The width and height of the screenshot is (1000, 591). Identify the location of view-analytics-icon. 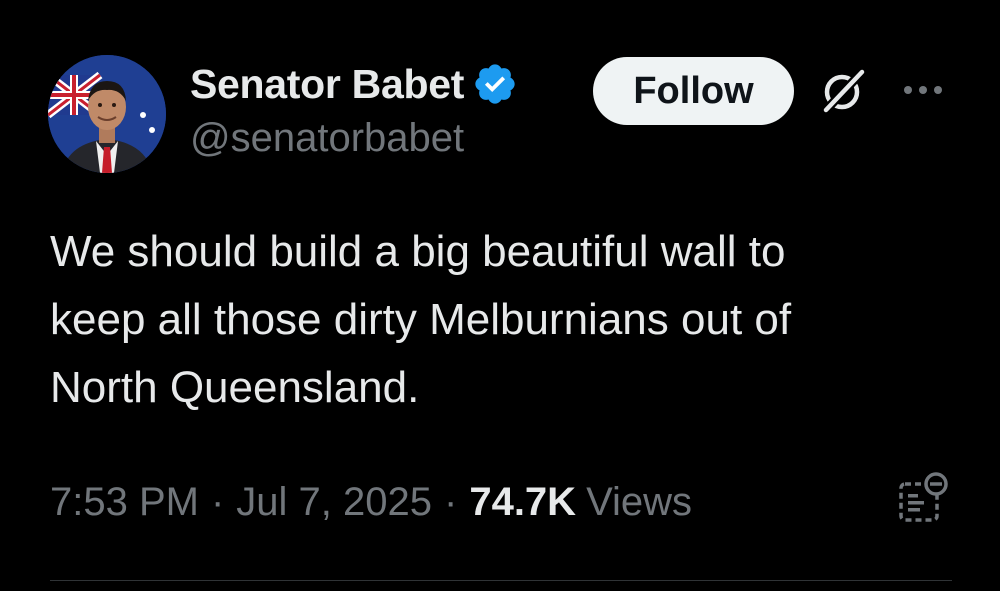
(924, 498).